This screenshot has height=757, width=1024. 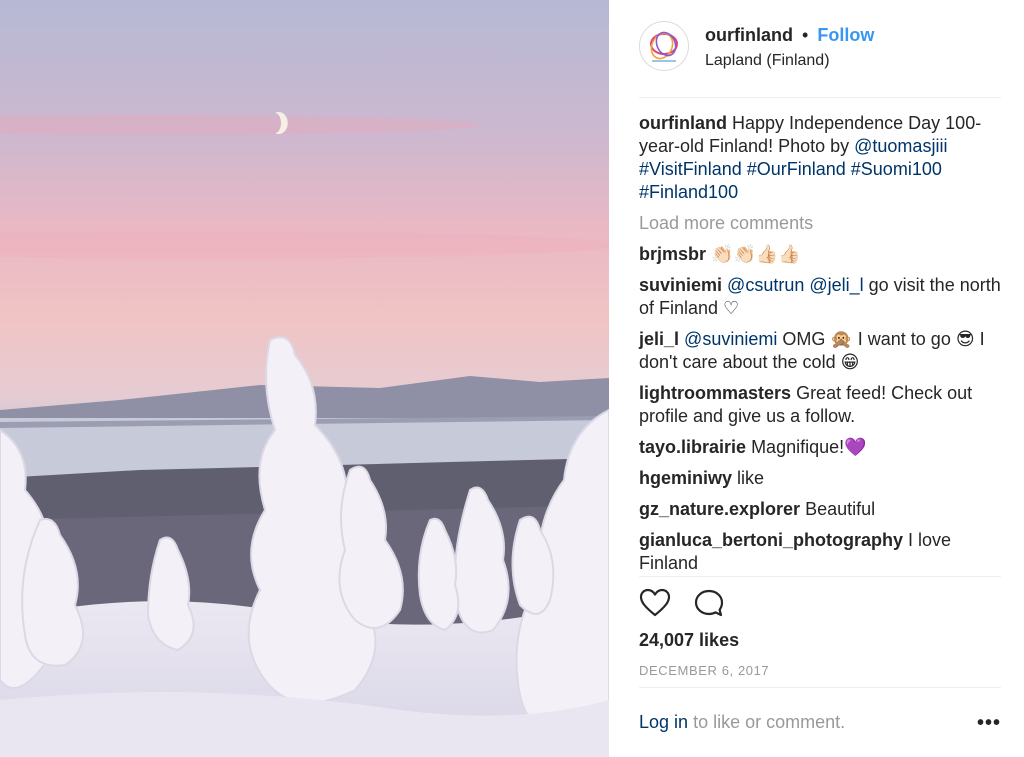 I want to click on comment-item: gz_nature.explorer Beautiful, so click(x=820, y=509).